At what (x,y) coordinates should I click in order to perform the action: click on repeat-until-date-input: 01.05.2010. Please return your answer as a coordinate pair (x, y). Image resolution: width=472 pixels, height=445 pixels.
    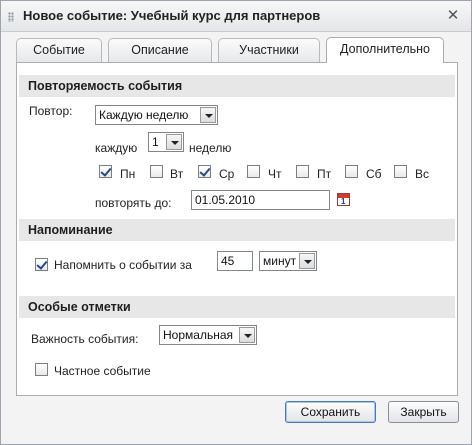
    Looking at the image, I should click on (260, 200).